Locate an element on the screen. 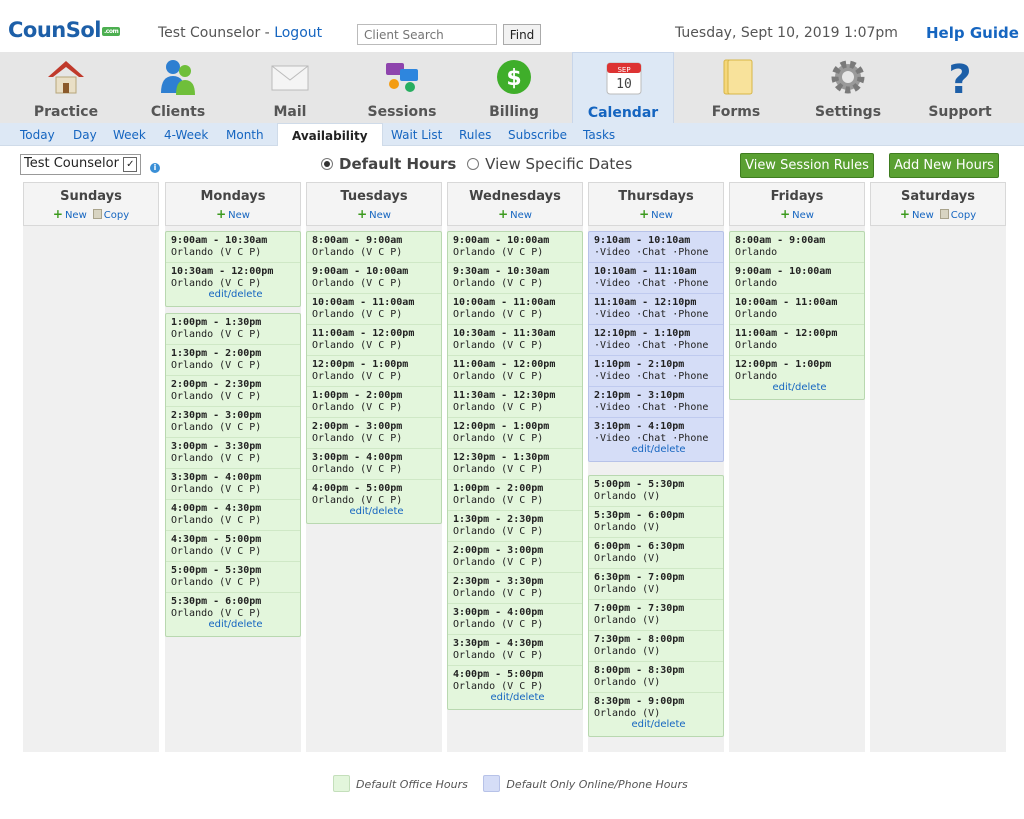  monday-header: Mondays + New is located at coordinates (233, 204).